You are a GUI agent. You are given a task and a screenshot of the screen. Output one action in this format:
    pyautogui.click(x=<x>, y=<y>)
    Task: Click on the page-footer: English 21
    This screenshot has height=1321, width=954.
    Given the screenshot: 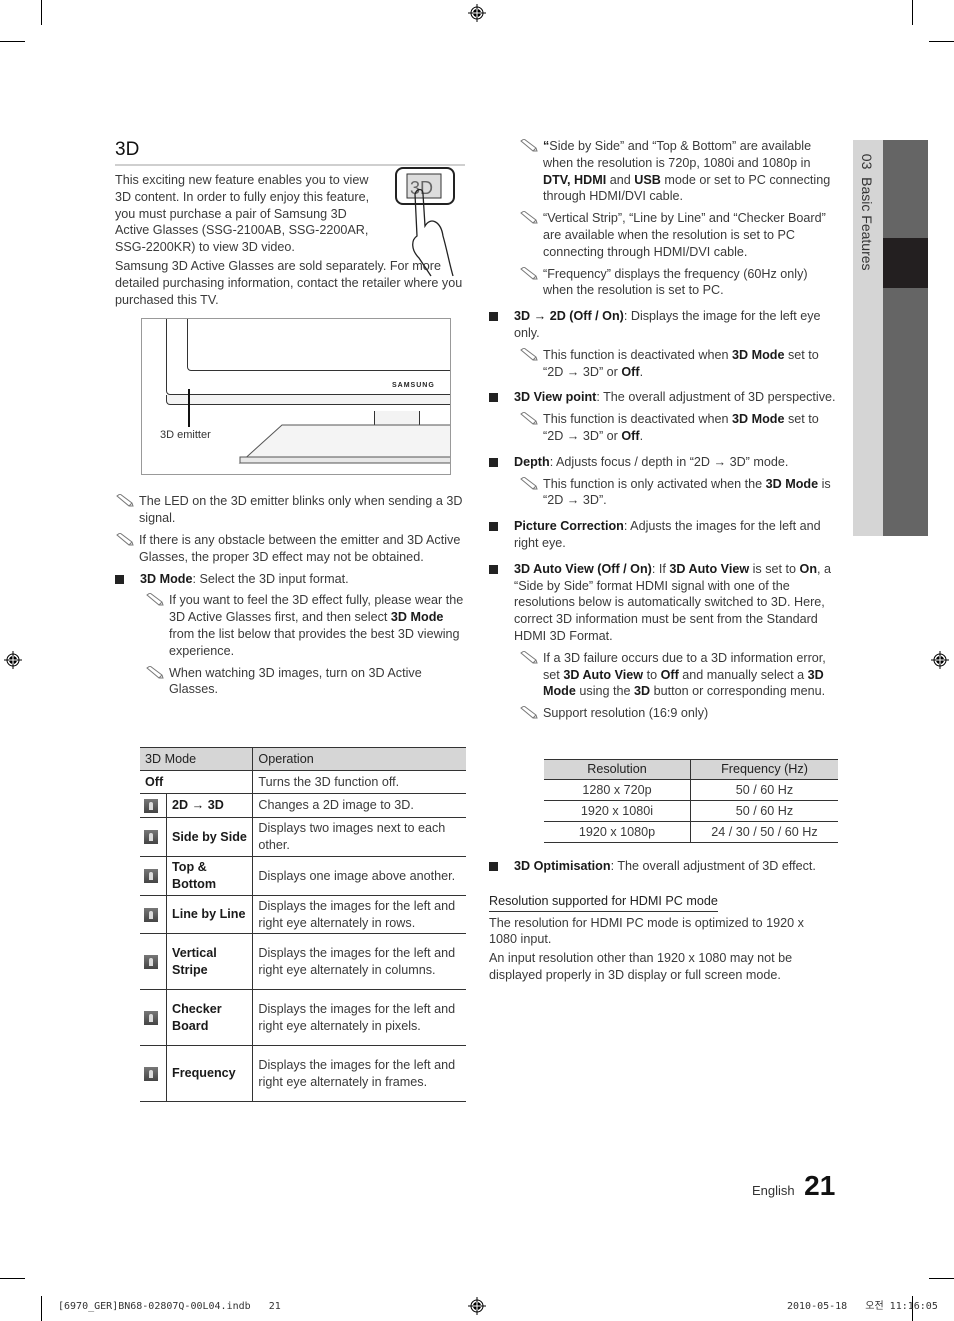 What is the action you would take?
    pyautogui.click(x=793, y=1186)
    